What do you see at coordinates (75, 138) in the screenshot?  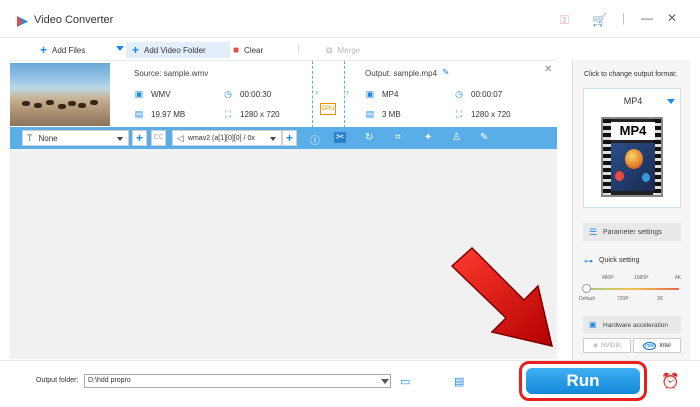 I see `subtitle-select: T None` at bounding box center [75, 138].